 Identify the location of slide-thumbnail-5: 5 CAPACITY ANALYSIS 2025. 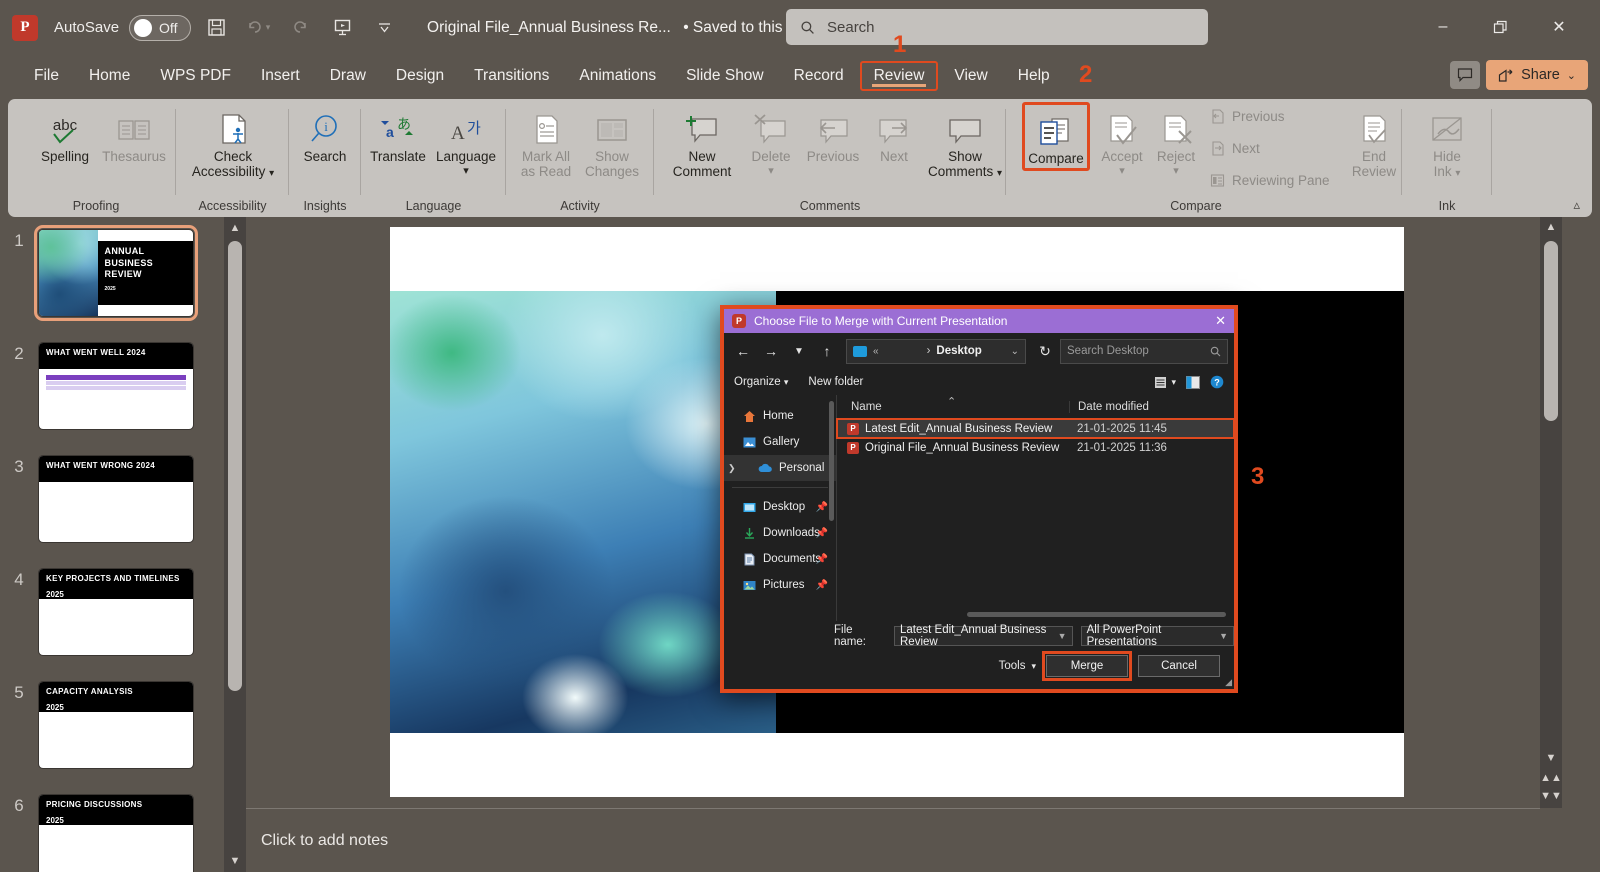
(112, 725).